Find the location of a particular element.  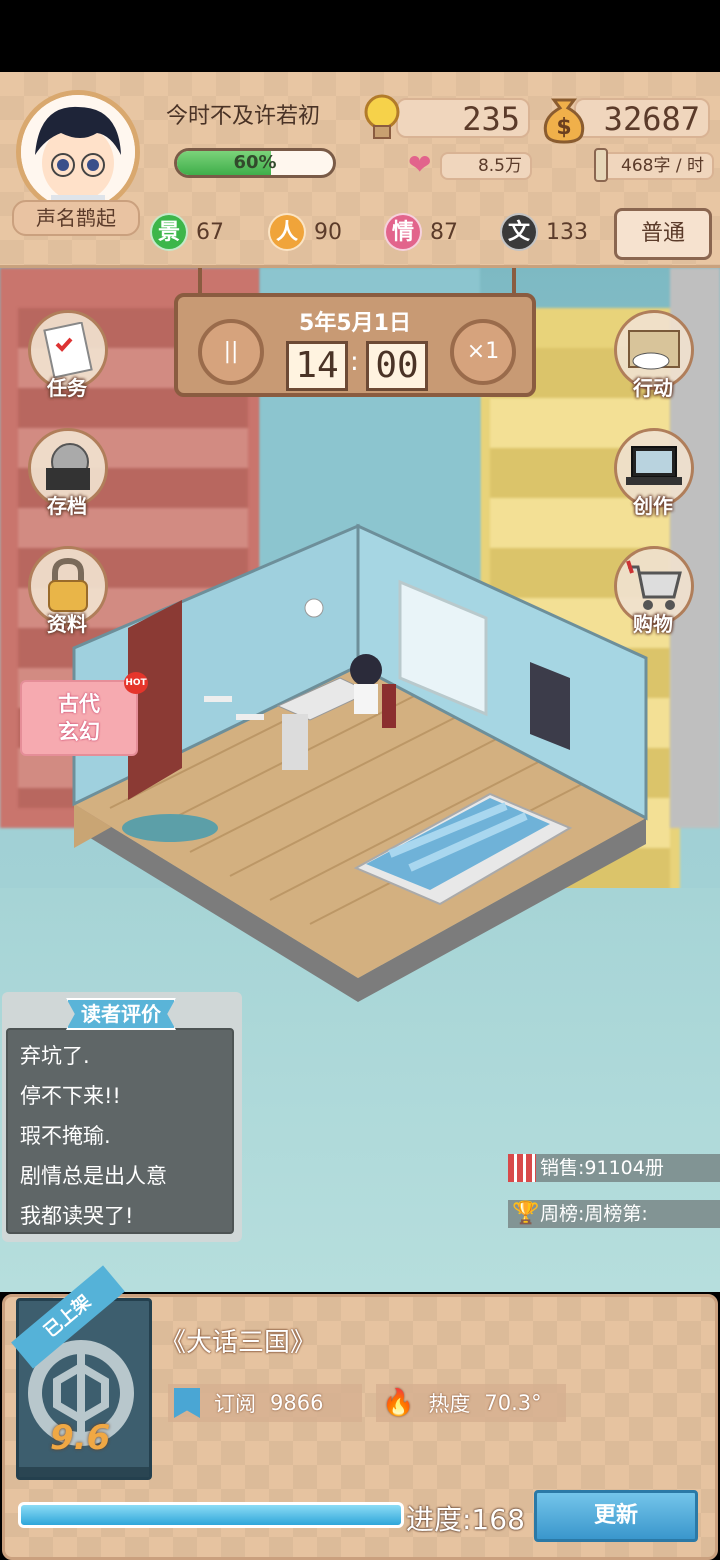

avatar-portrait-icon is located at coordinates (78, 152).